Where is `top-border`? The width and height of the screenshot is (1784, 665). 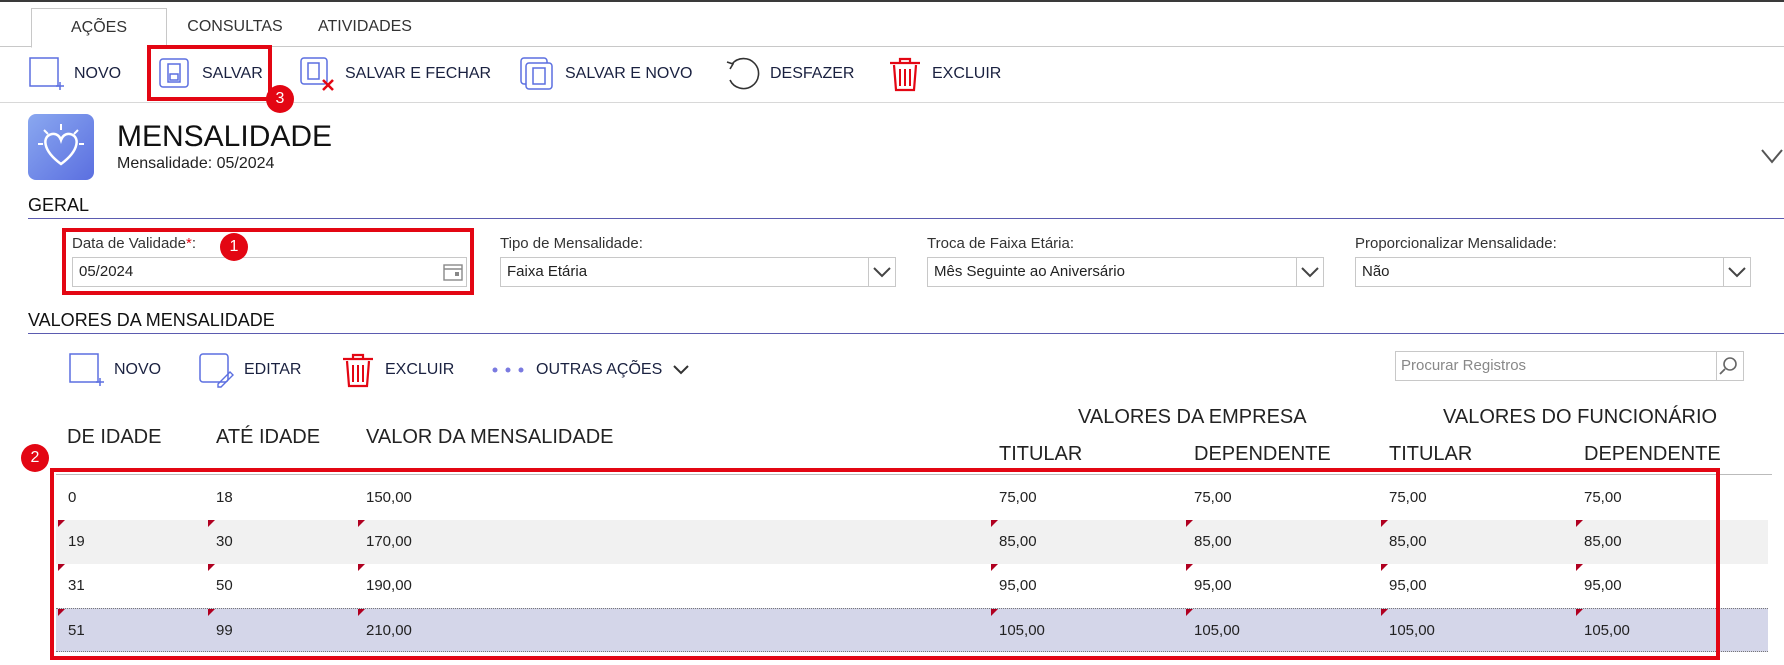 top-border is located at coordinates (892, 1).